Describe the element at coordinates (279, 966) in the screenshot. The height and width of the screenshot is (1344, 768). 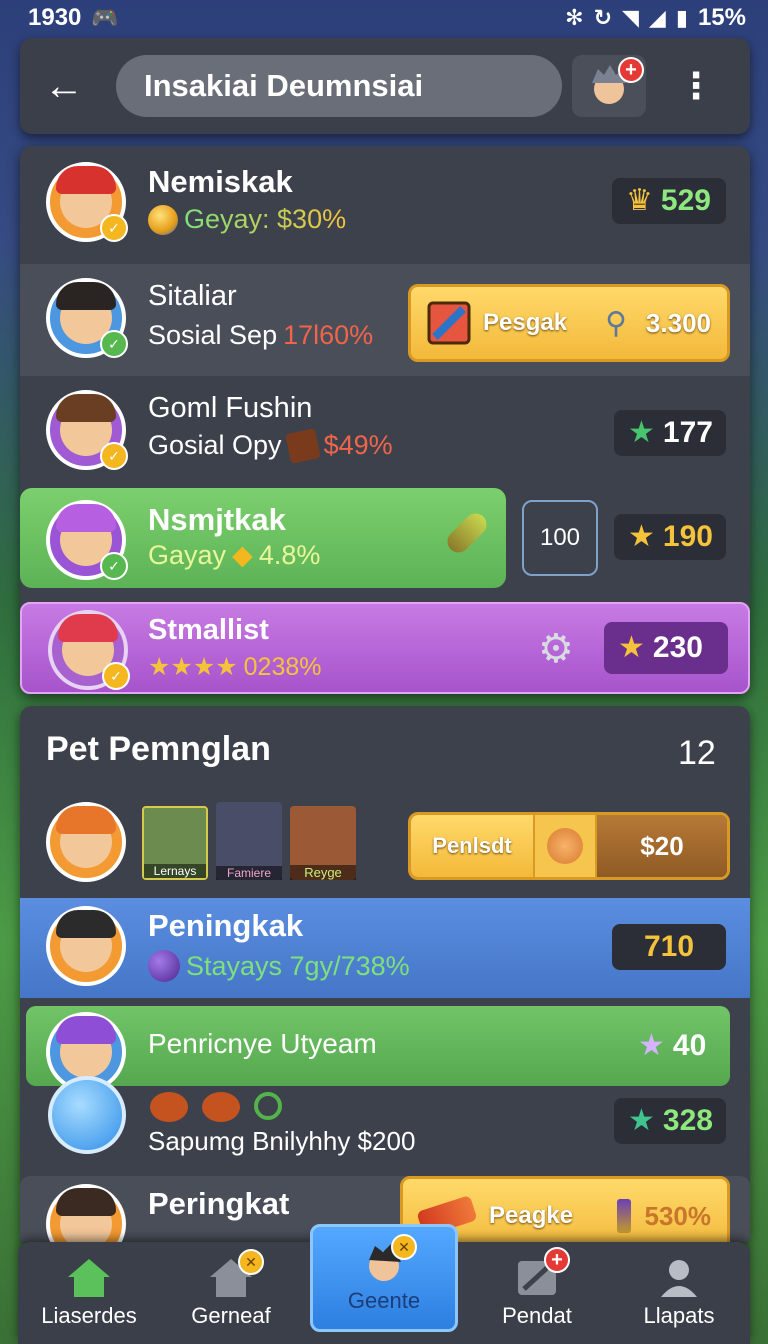
I see `player-stat: Stayays 7gy/738%` at that location.